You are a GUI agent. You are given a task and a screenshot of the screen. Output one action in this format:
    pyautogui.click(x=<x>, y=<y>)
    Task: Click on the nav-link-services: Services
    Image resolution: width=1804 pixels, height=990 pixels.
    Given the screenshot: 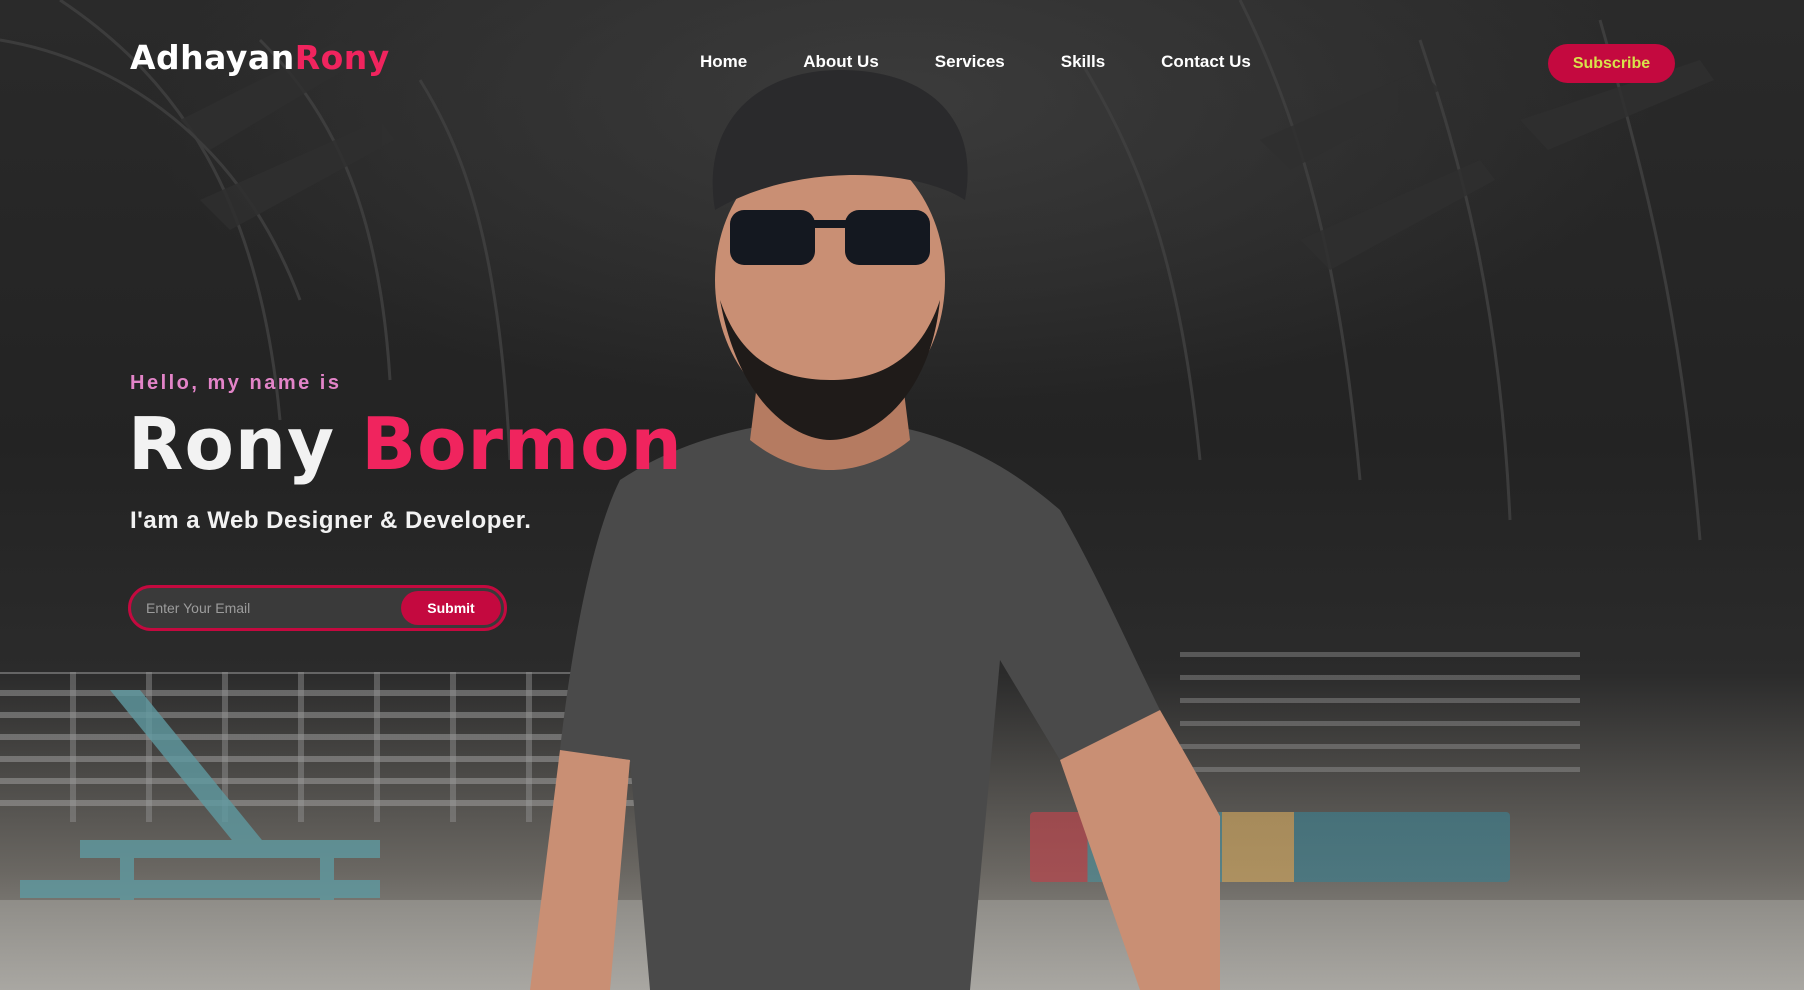 What is the action you would take?
    pyautogui.click(x=970, y=62)
    